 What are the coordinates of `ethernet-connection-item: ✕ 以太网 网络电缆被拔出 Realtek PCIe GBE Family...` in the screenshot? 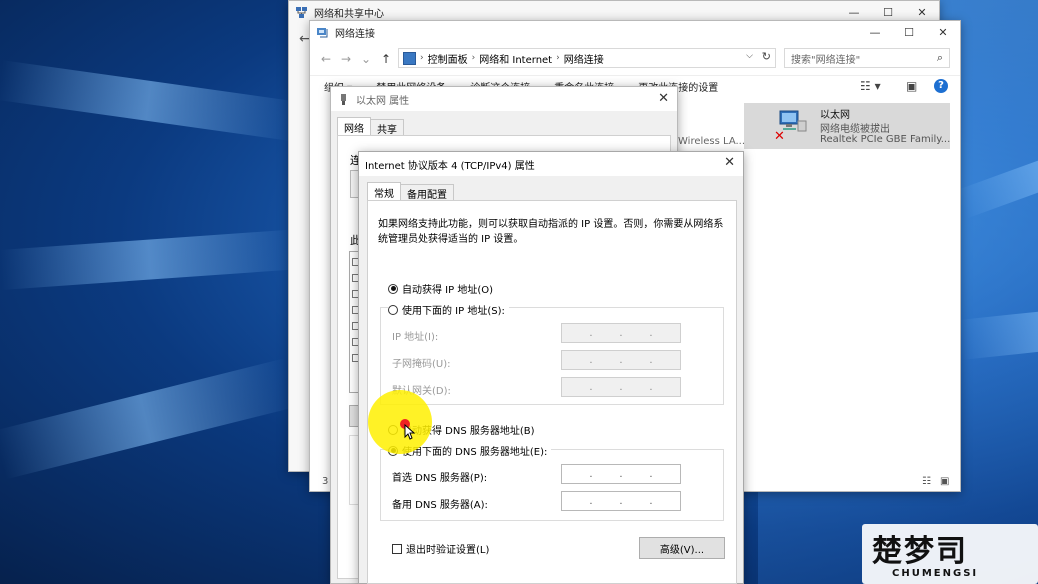 It's located at (847, 126).